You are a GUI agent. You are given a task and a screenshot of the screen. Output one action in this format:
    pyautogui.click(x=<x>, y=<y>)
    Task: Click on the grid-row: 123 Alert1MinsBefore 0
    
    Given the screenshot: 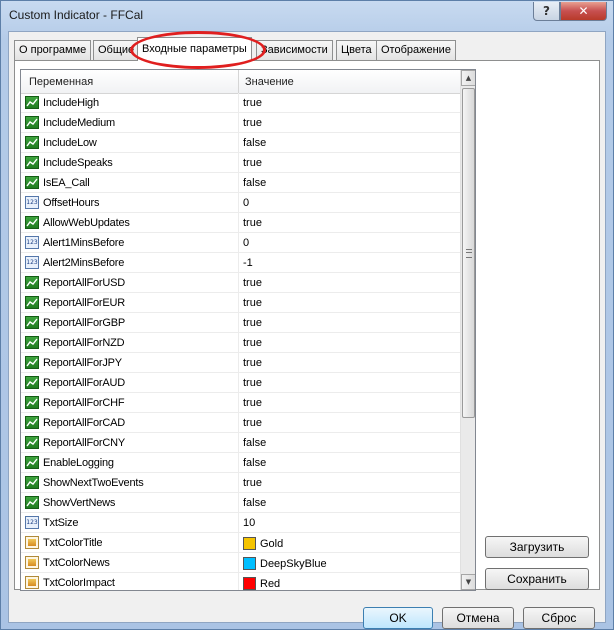 What is the action you would take?
    pyautogui.click(x=240, y=243)
    